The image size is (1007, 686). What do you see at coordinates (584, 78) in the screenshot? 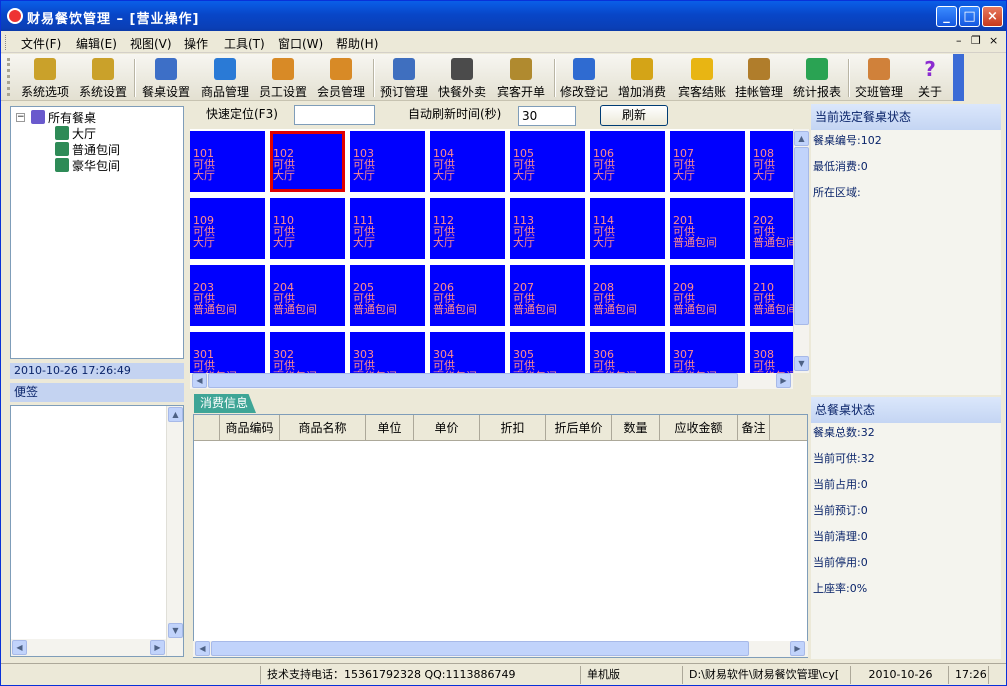
I see `toolbar-button-10: 修改登记` at bounding box center [584, 78].